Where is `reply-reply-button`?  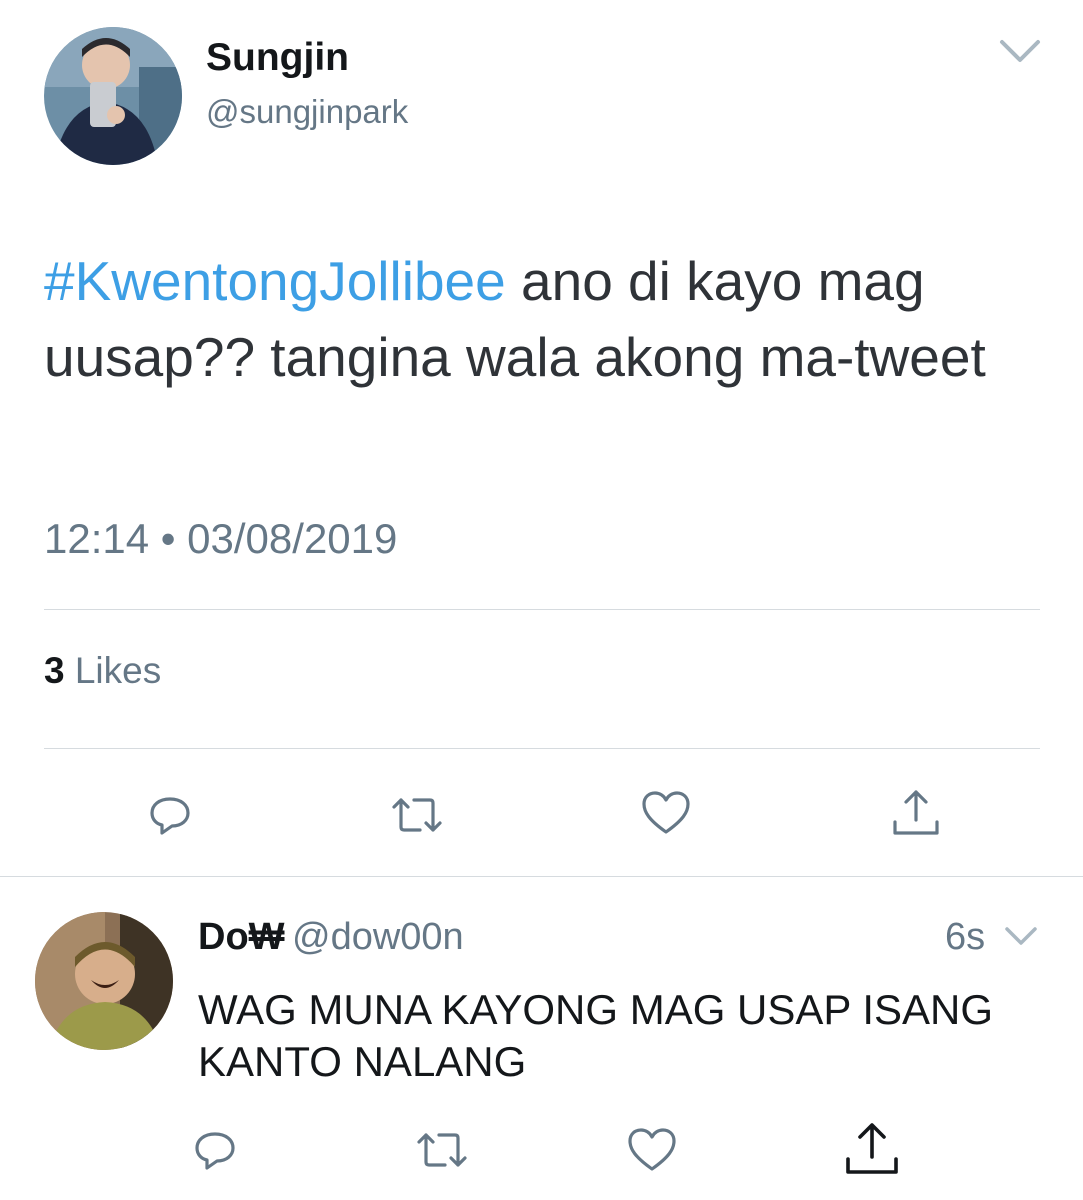 reply-reply-button is located at coordinates (215, 1150).